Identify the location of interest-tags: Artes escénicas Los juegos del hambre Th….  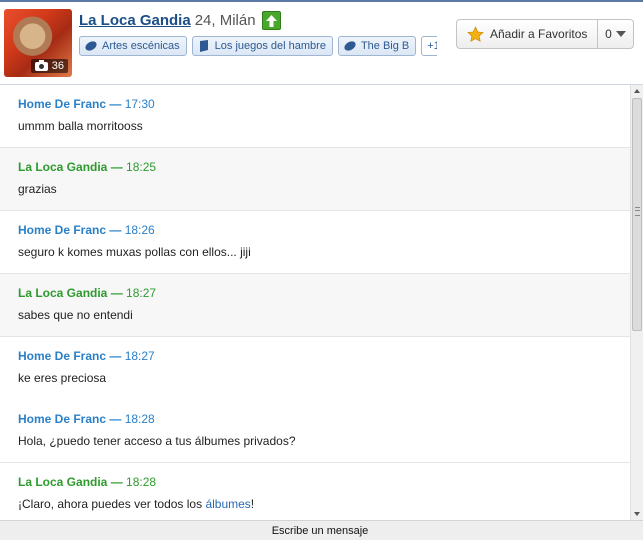
(258, 46).